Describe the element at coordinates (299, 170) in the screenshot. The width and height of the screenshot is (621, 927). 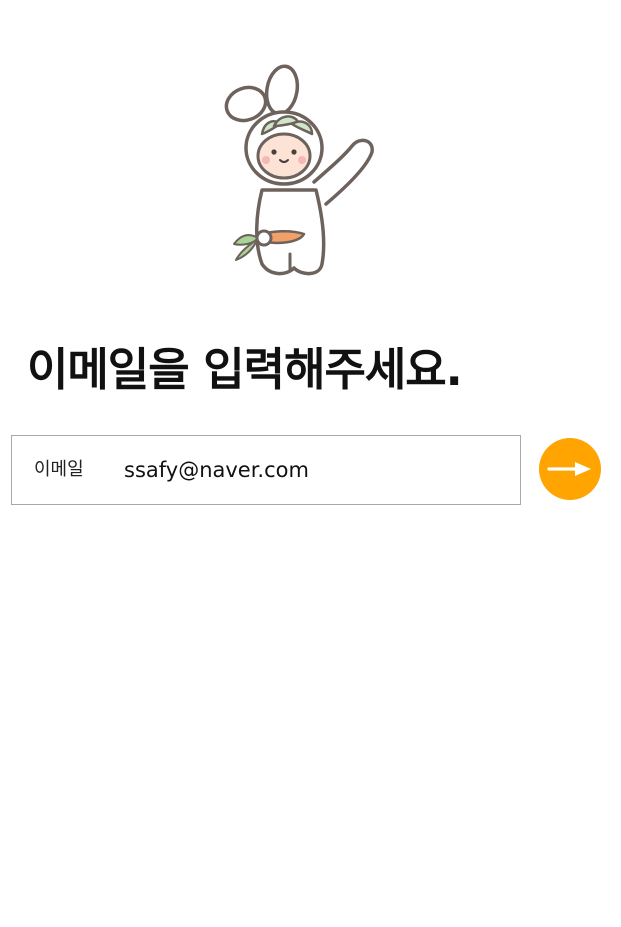
I see `bunny-mascot-icon` at that location.